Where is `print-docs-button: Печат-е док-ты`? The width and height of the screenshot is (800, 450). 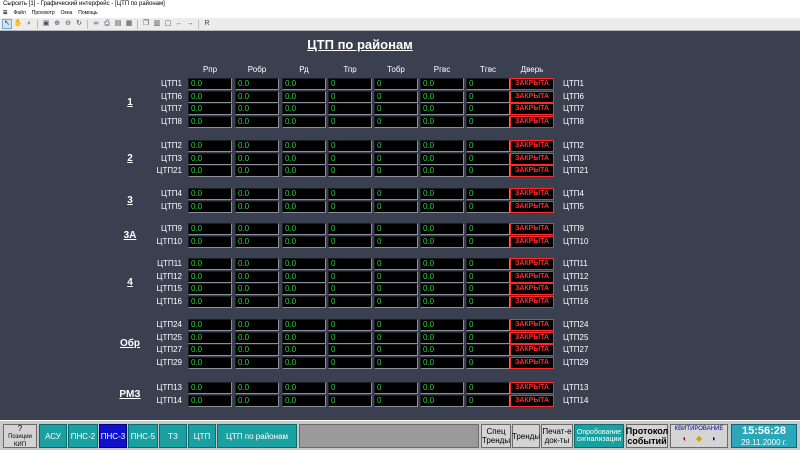 print-docs-button: Печат-е док-ты is located at coordinates (557, 436).